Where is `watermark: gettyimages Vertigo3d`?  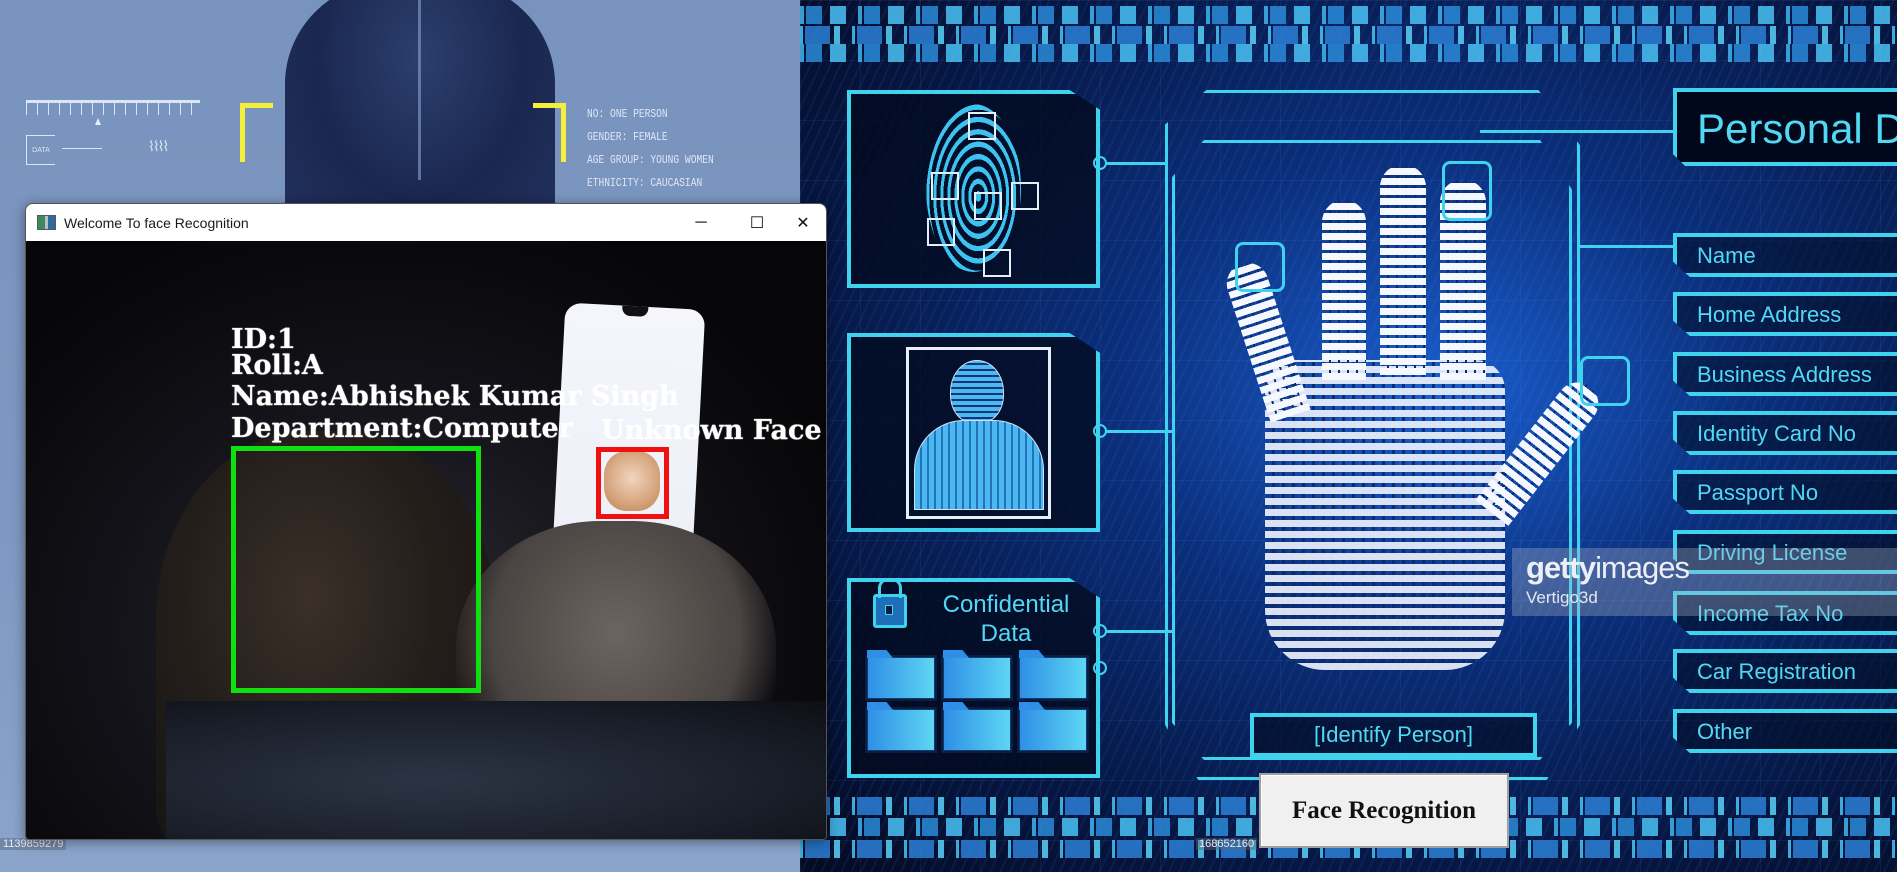 watermark: gettyimages Vertigo3d is located at coordinates (1704, 582).